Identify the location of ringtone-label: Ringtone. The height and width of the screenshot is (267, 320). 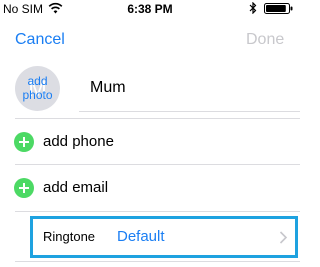
(69, 236).